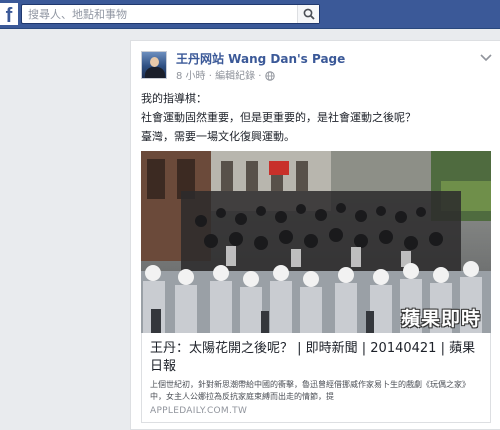  I want to click on search-button, so click(308, 14).